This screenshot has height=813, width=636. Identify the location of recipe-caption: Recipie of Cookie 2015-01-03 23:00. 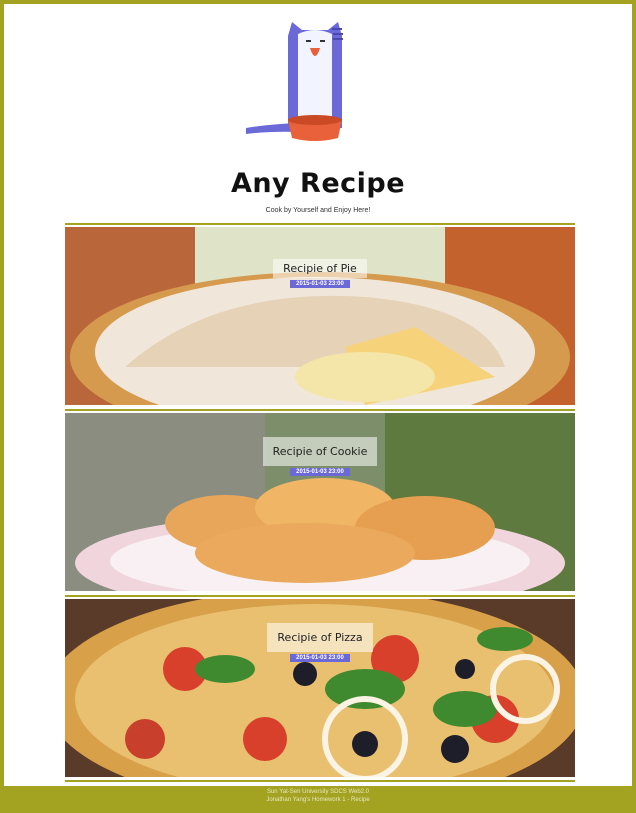
(320, 456).